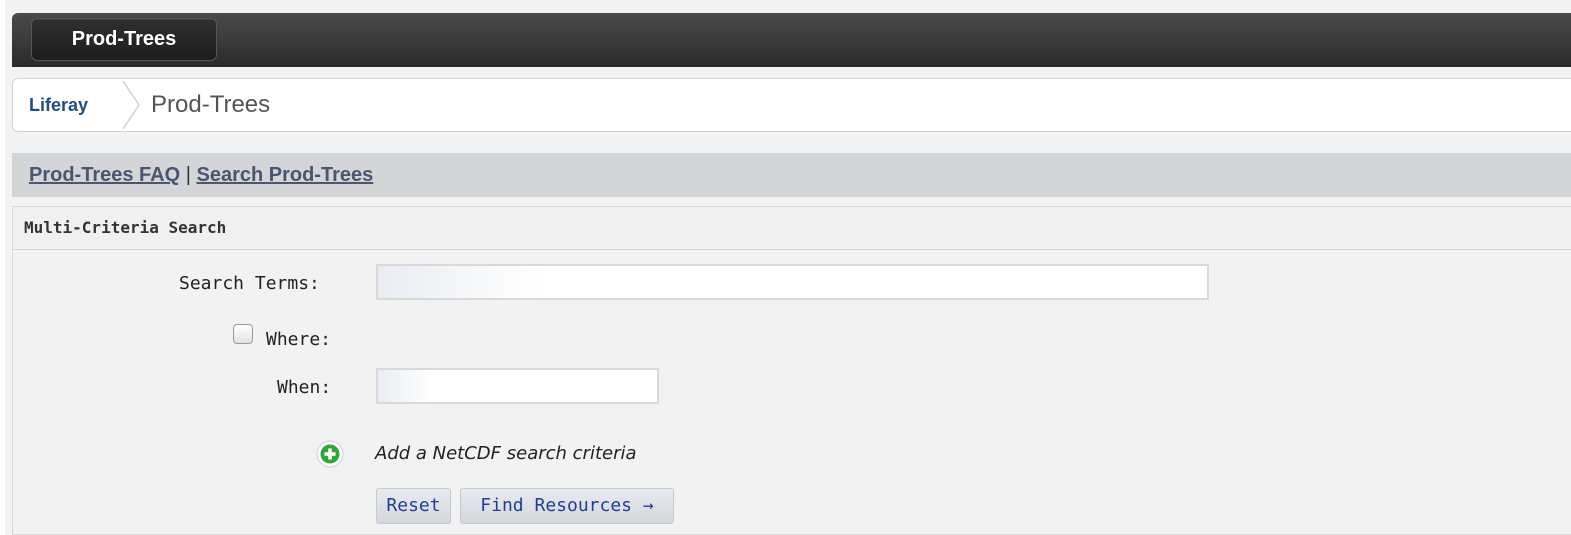 This screenshot has width=1571, height=535. Describe the element at coordinates (125, 227) in the screenshot. I see `panel-title: Multi-Criteria Search` at that location.